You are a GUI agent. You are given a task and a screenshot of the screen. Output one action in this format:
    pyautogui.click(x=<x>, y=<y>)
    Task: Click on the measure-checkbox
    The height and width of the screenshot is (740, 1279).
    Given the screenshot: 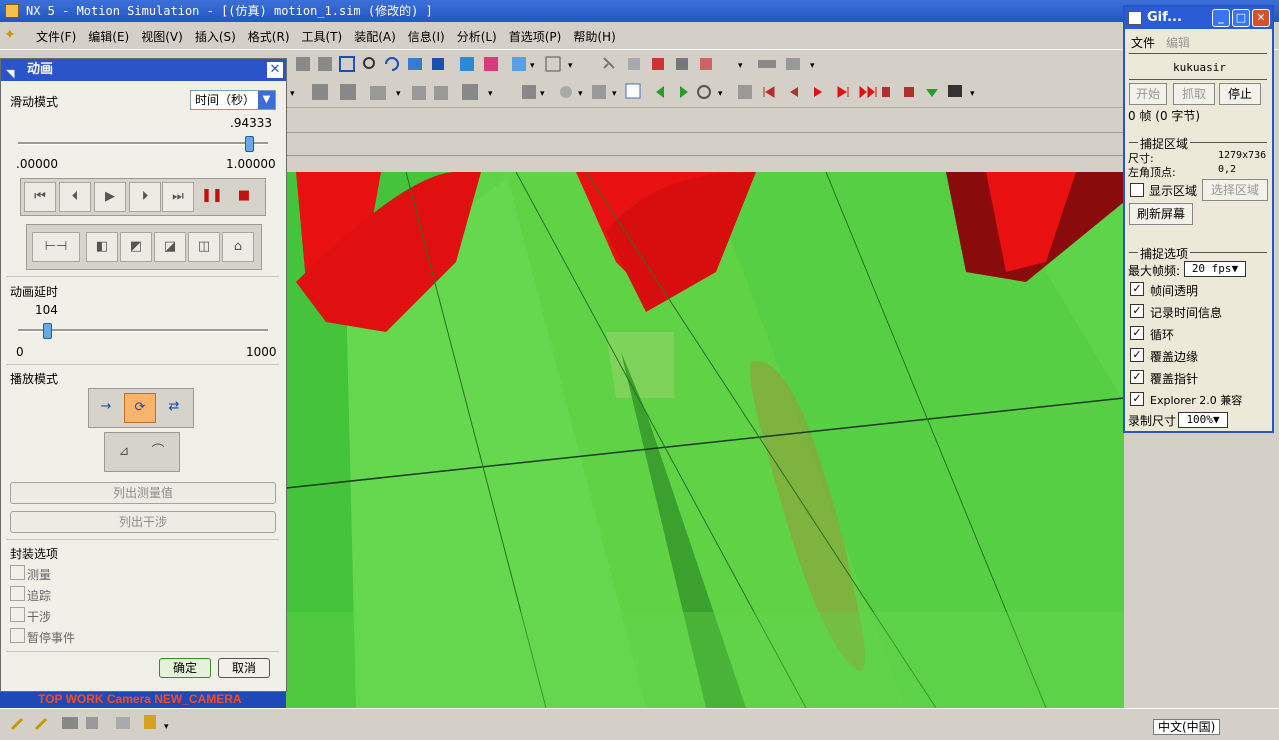 What is the action you would take?
    pyautogui.click(x=17, y=572)
    